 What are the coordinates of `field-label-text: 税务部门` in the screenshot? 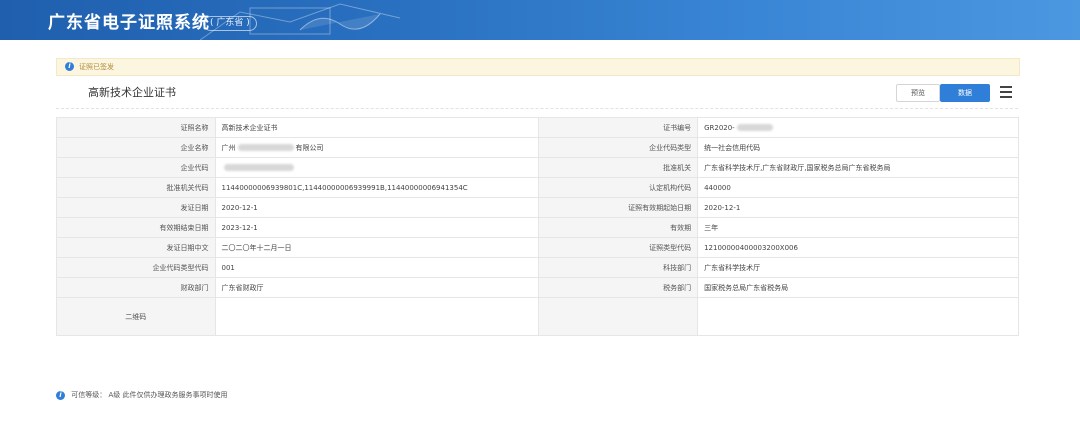 It's located at (677, 287).